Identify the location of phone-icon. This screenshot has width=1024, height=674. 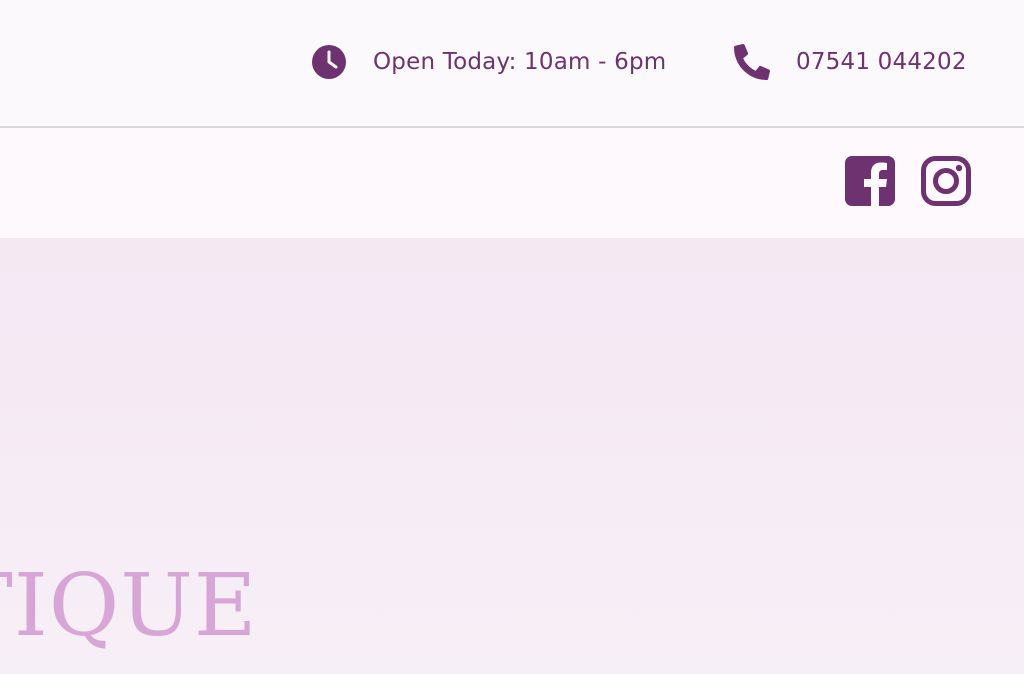
(752, 62).